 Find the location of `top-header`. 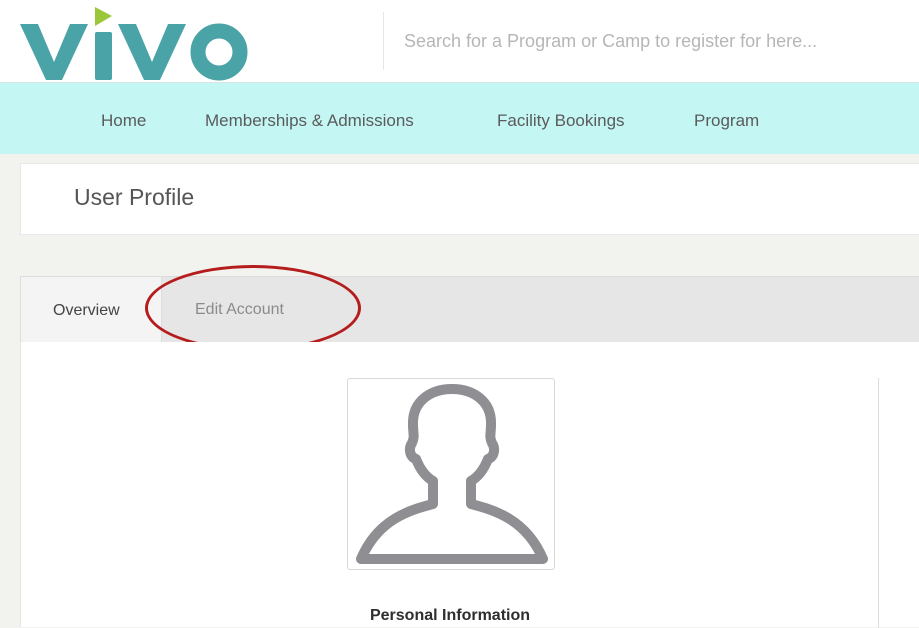

top-header is located at coordinates (459, 41).